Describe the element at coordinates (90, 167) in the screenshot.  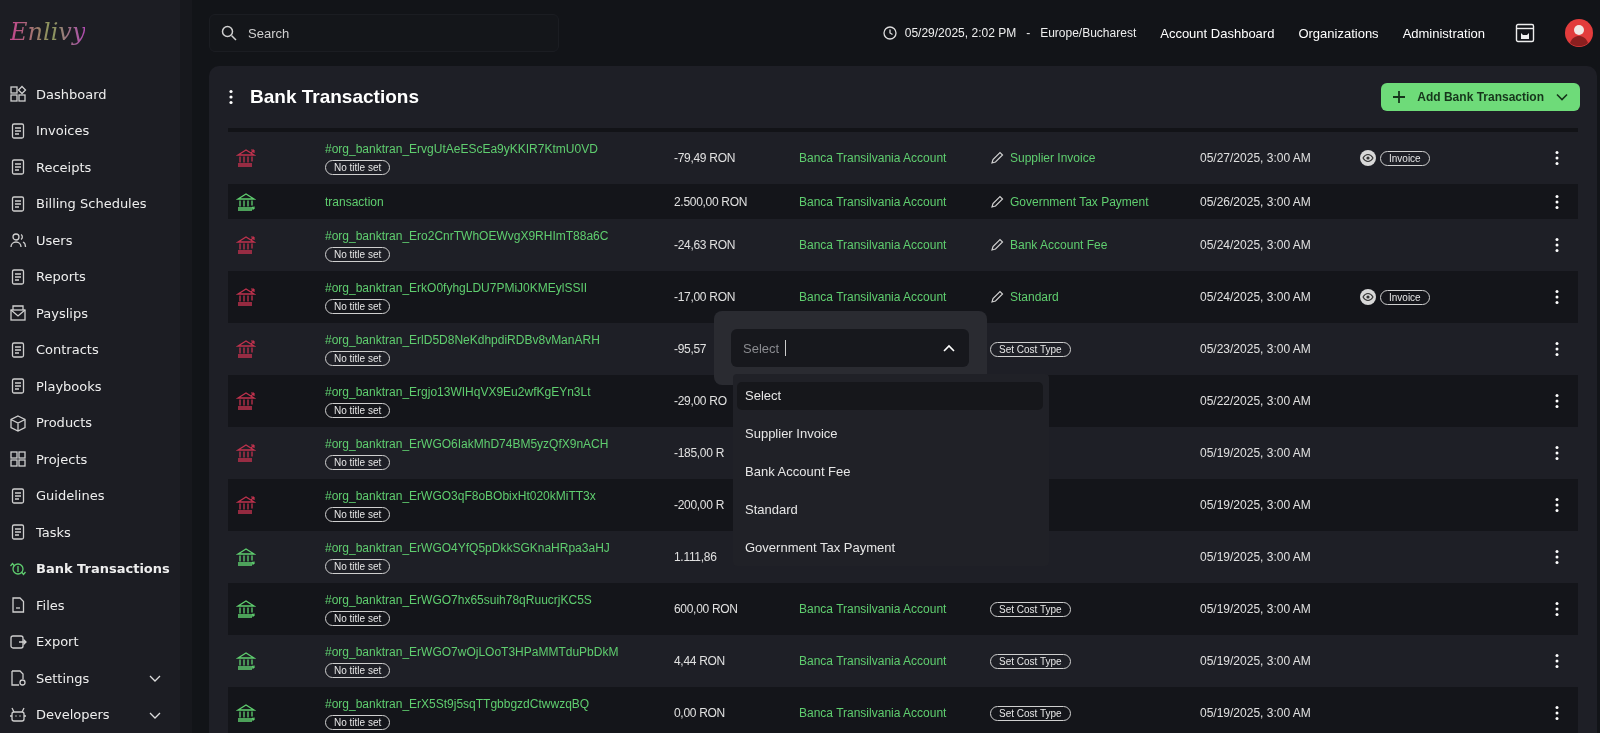
I see `sidebar-item: Receipts` at that location.